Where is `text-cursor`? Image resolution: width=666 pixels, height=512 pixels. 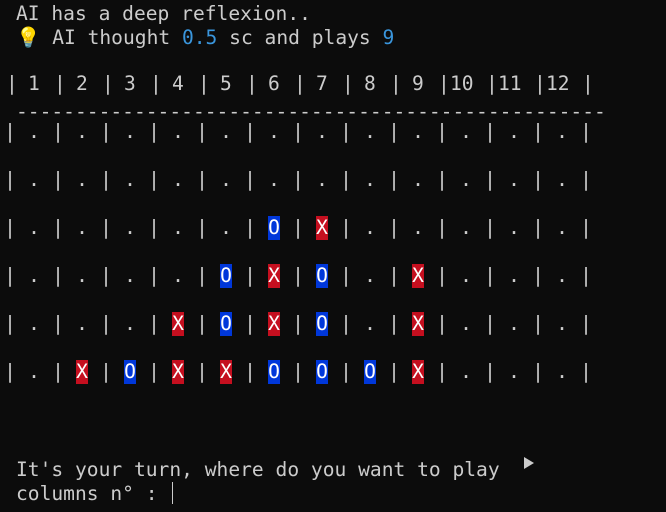
text-cursor is located at coordinates (172, 493).